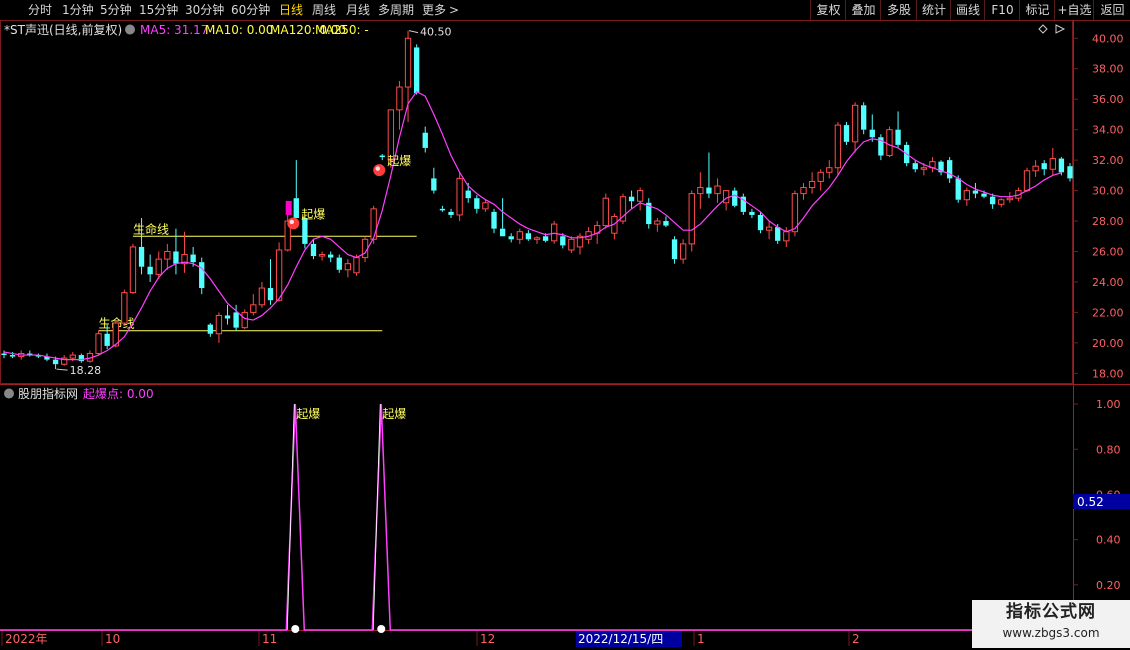  I want to click on indicator-value: 起爆点: 0.00, so click(118, 394).